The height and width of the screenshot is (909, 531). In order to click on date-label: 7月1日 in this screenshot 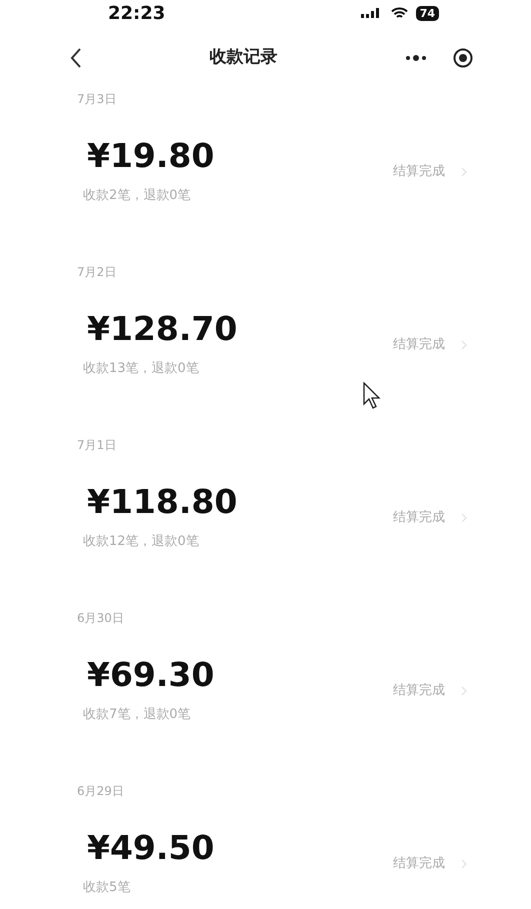, I will do `click(96, 445)`.